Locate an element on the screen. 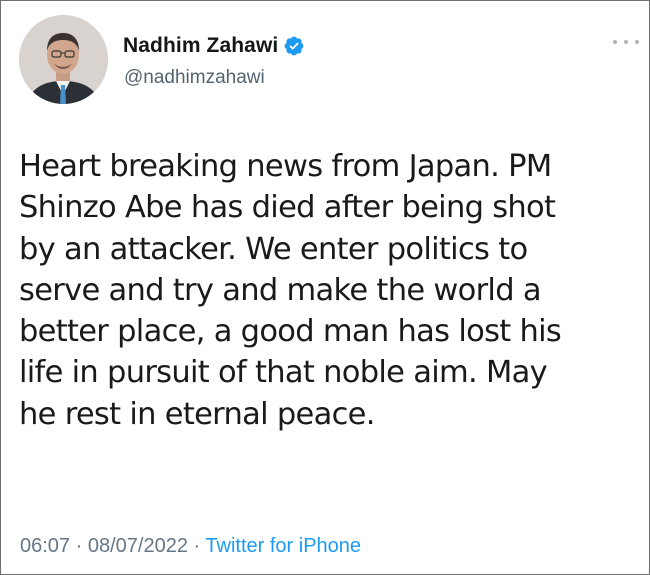  tweet-text-line: Shinzo Abe has died after being shot is located at coordinates (287, 208).